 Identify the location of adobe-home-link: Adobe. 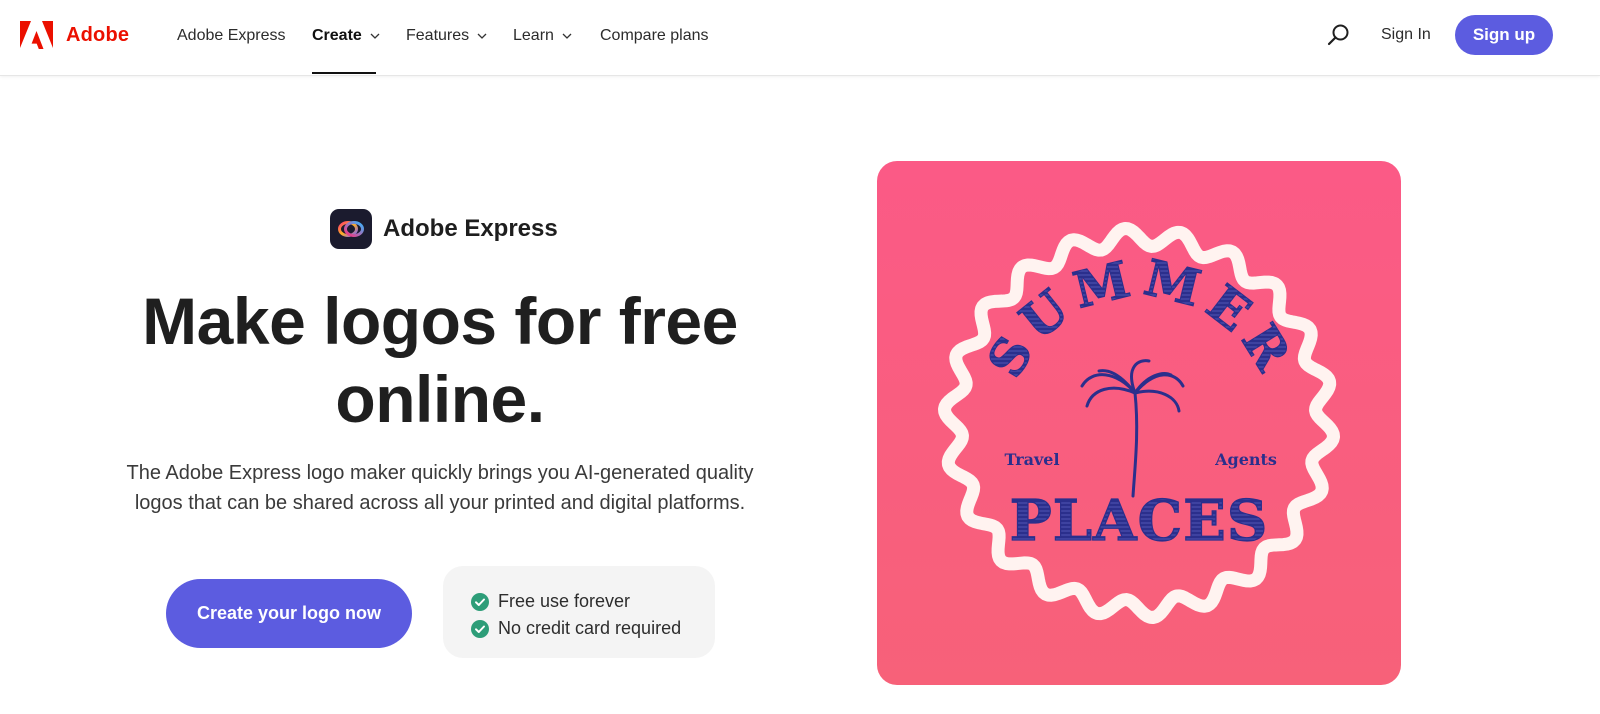
(74, 35).